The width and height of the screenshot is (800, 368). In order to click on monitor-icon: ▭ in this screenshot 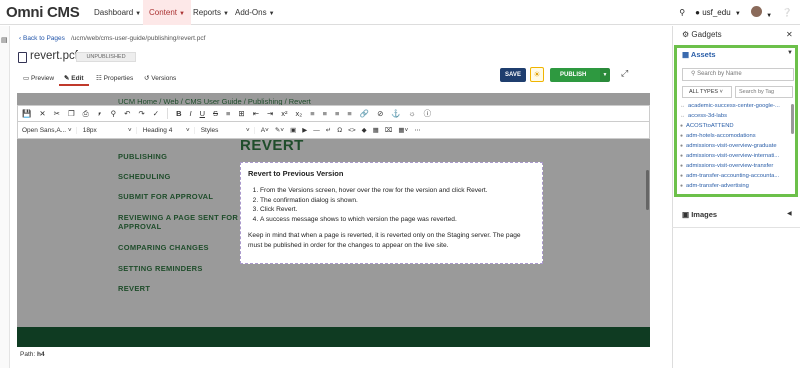, I will do `click(26, 78)`.